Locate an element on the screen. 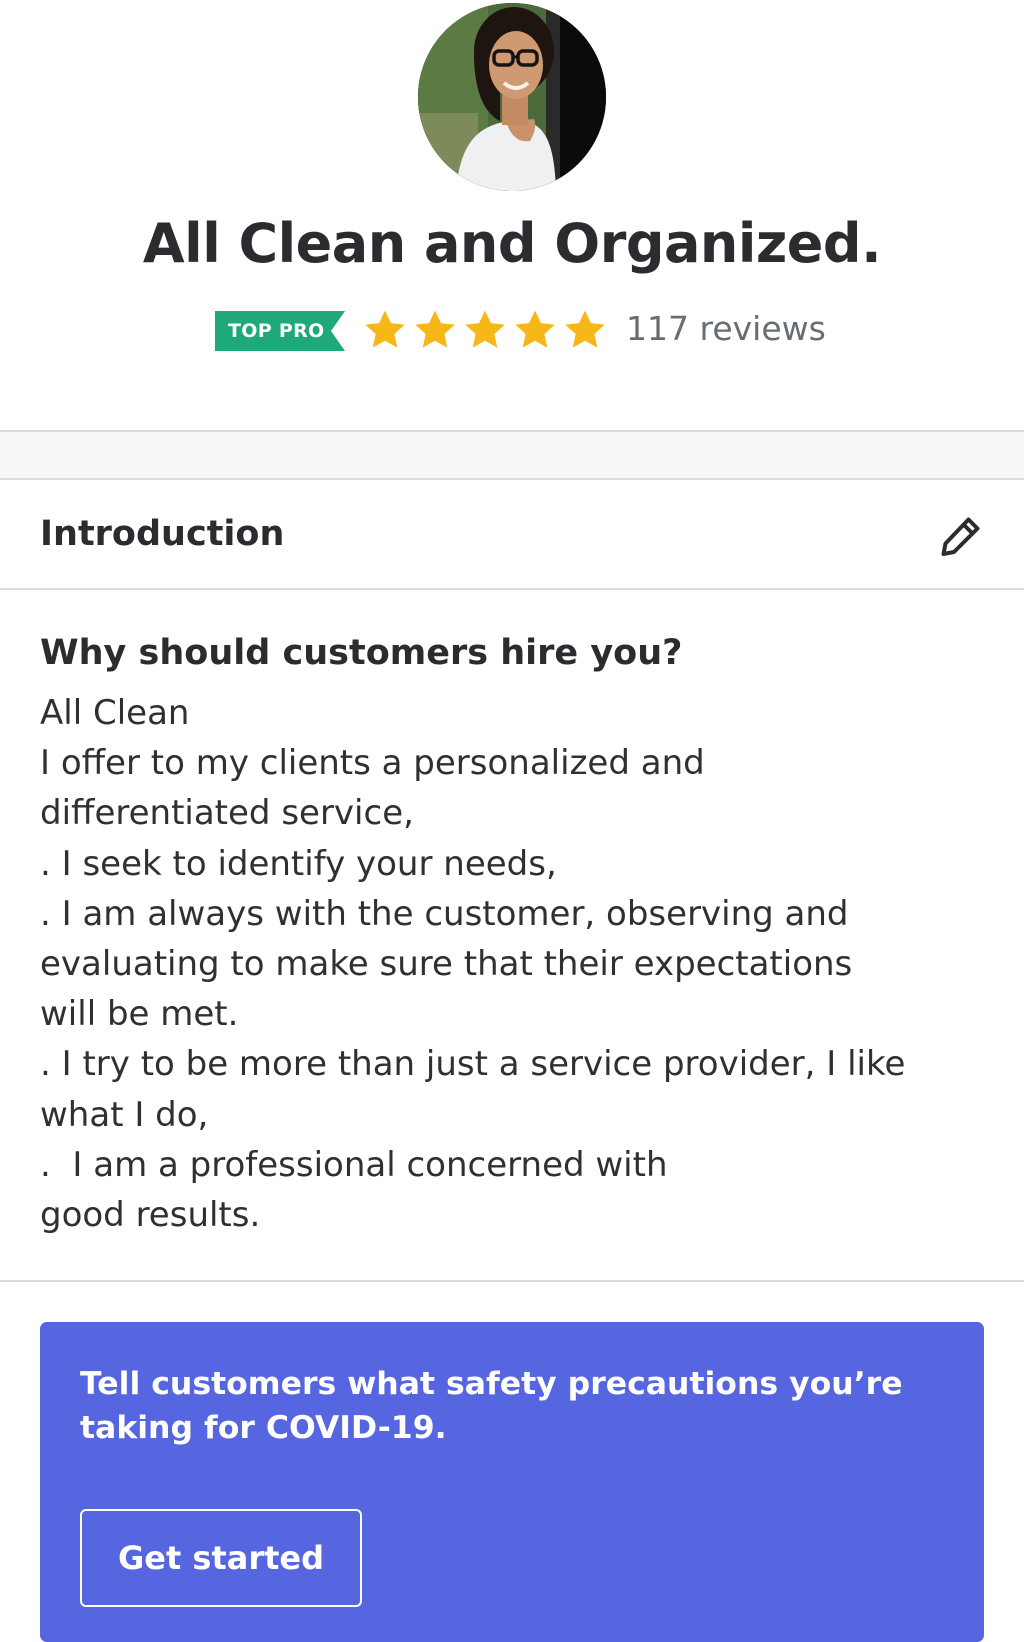 The width and height of the screenshot is (1024, 1642). section-title: Introduction is located at coordinates (162, 534).